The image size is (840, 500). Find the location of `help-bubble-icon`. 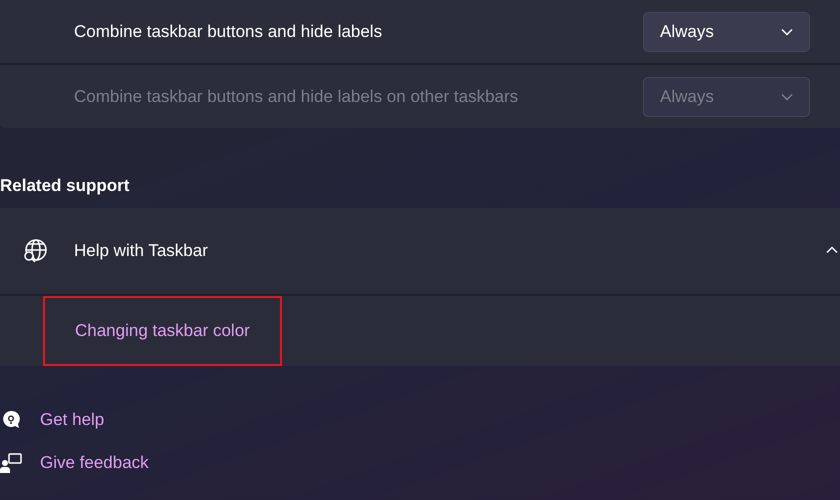

help-bubble-icon is located at coordinates (11, 420).